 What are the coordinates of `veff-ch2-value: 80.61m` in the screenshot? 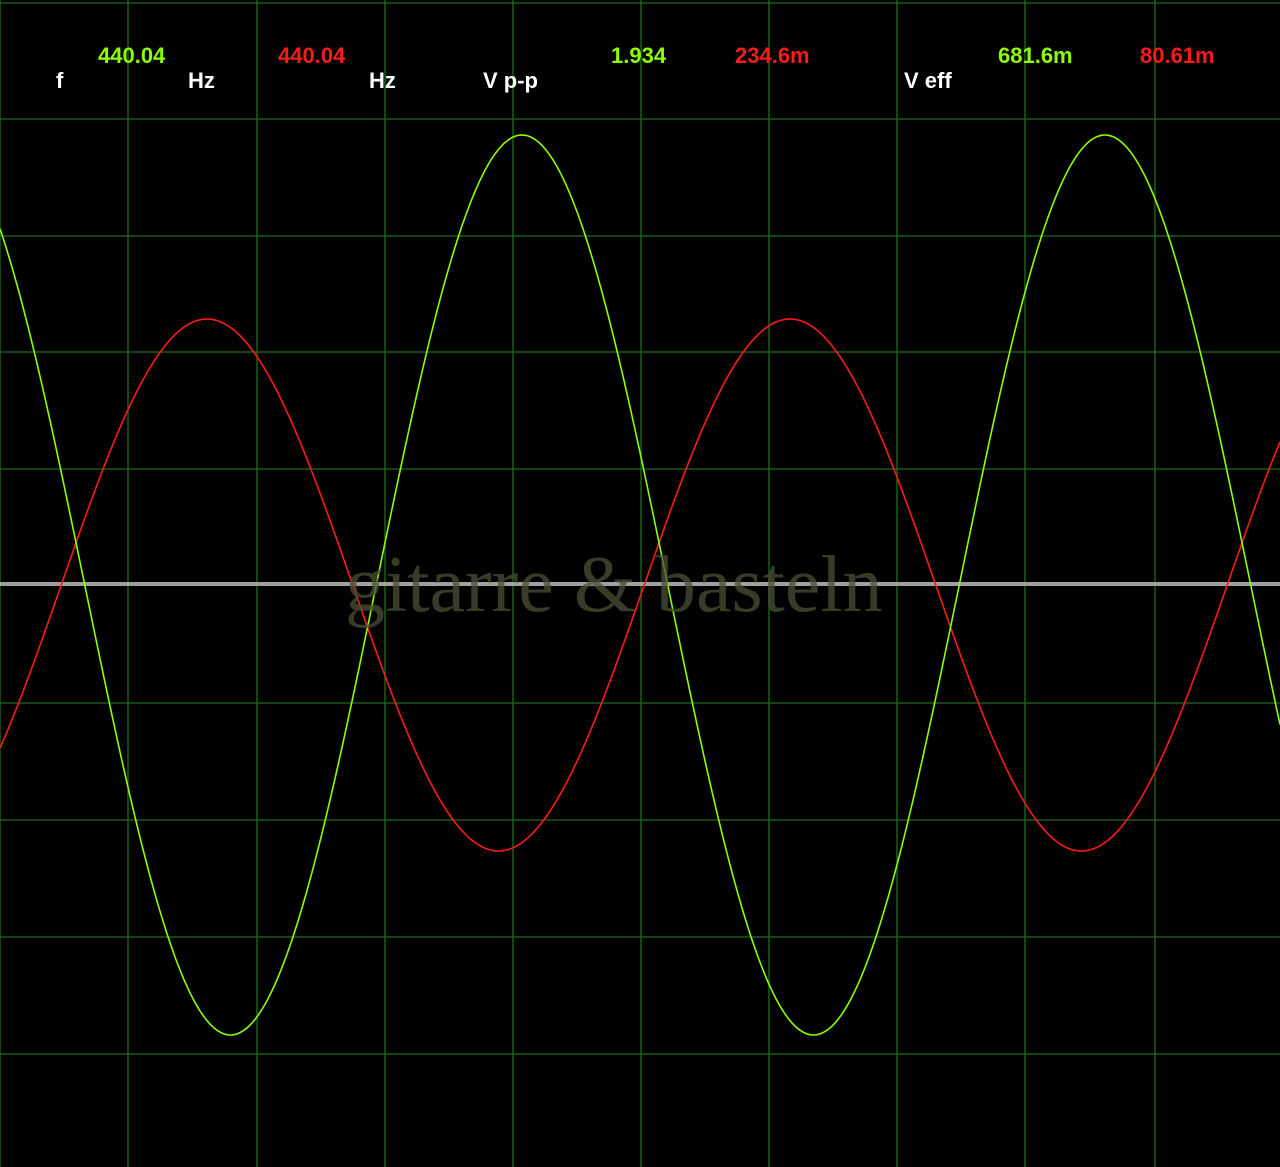 It's located at (1177, 55).